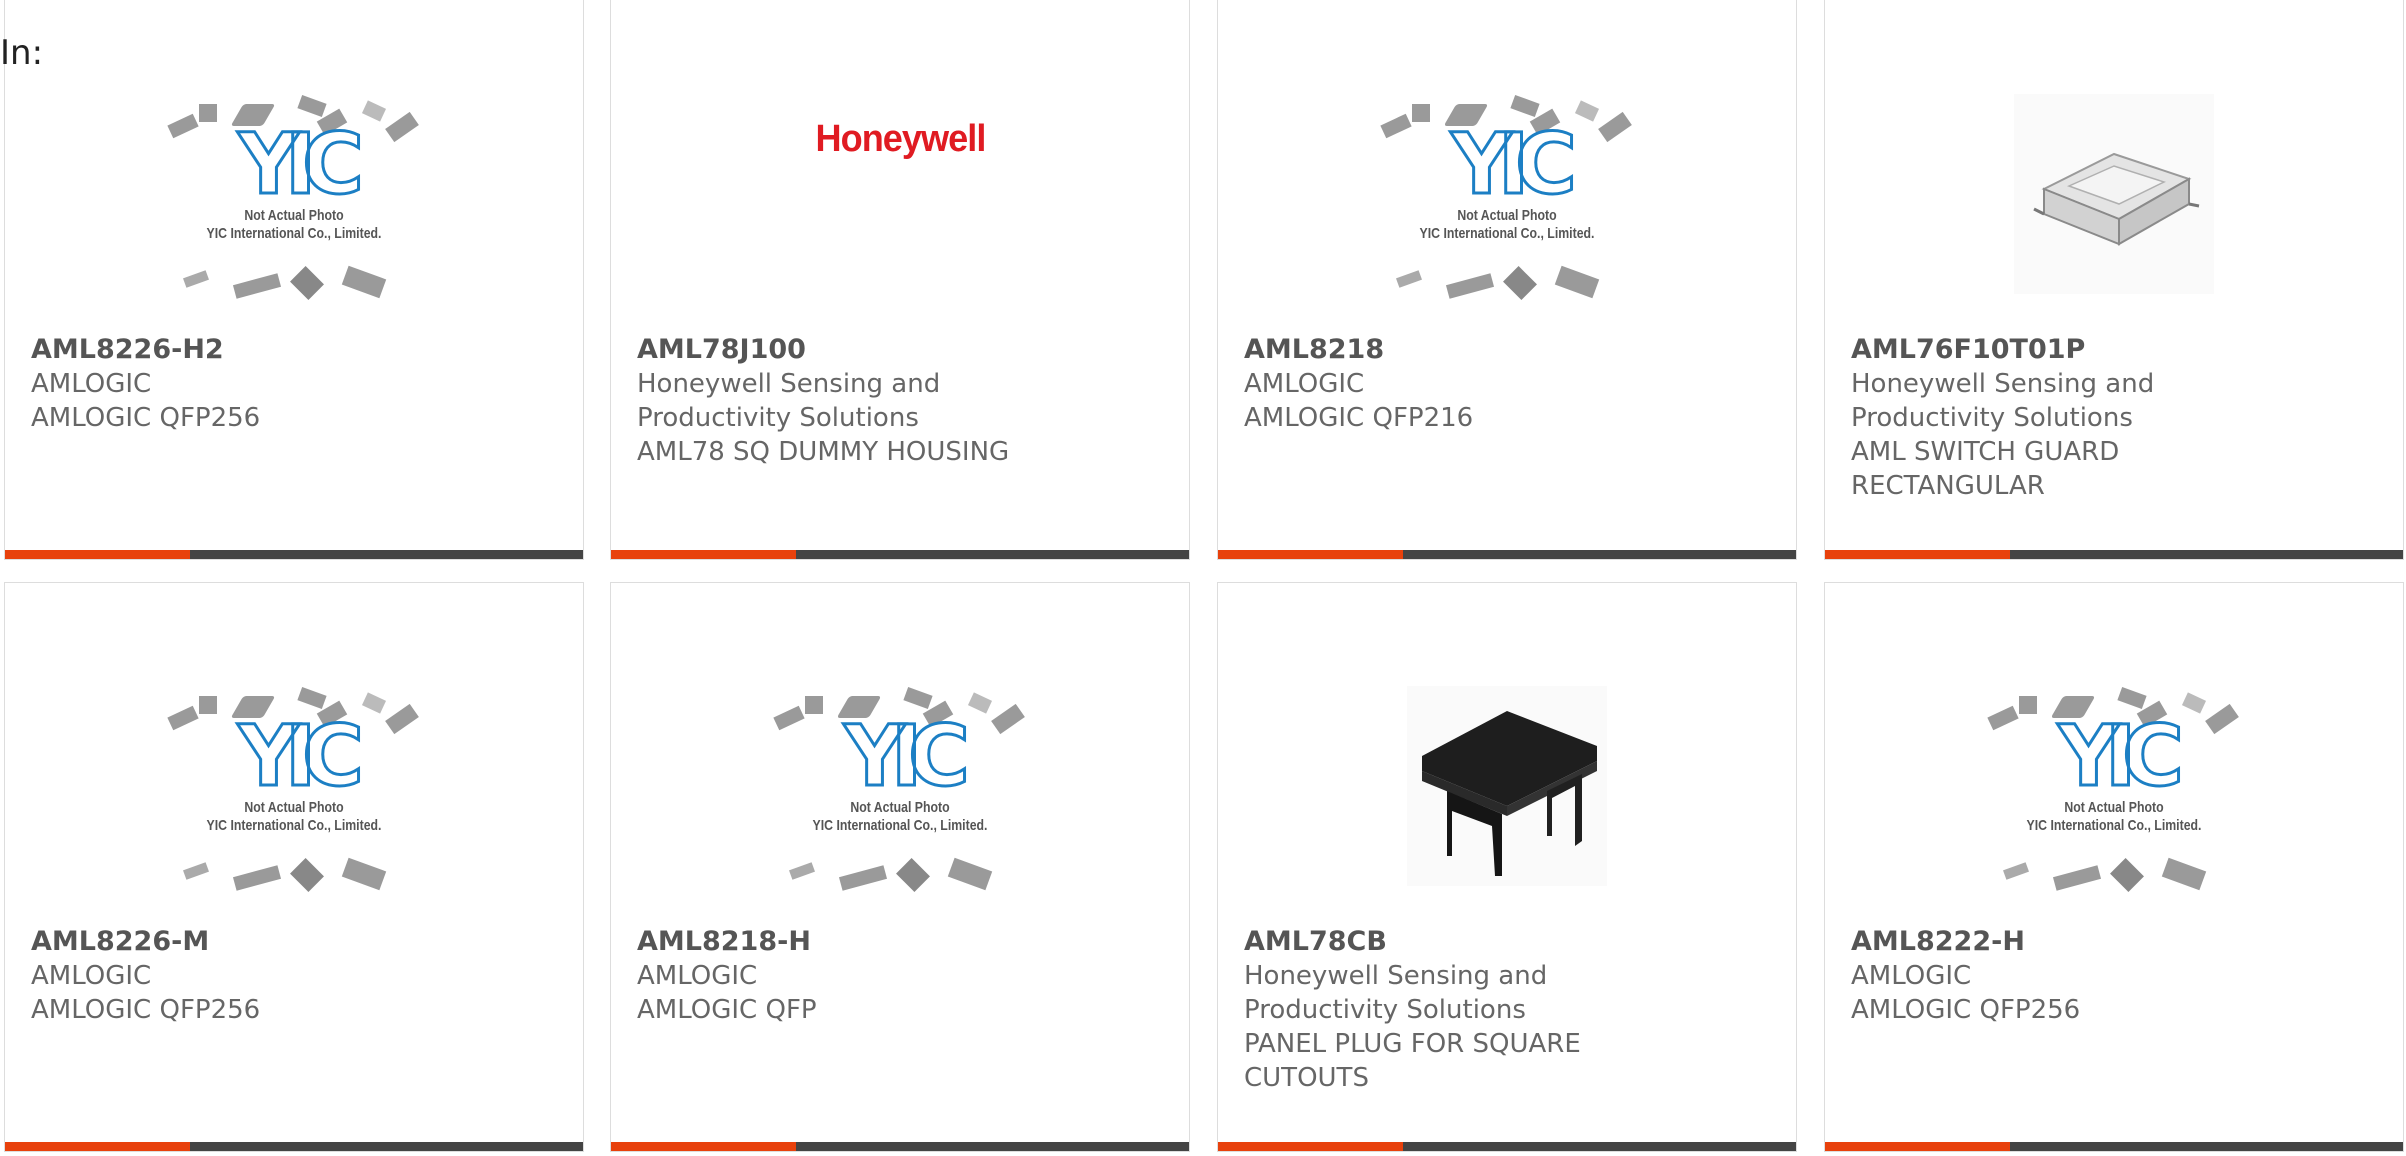 This screenshot has width=2406, height=1156. I want to click on part-number: AML8222-H, so click(2117, 942).